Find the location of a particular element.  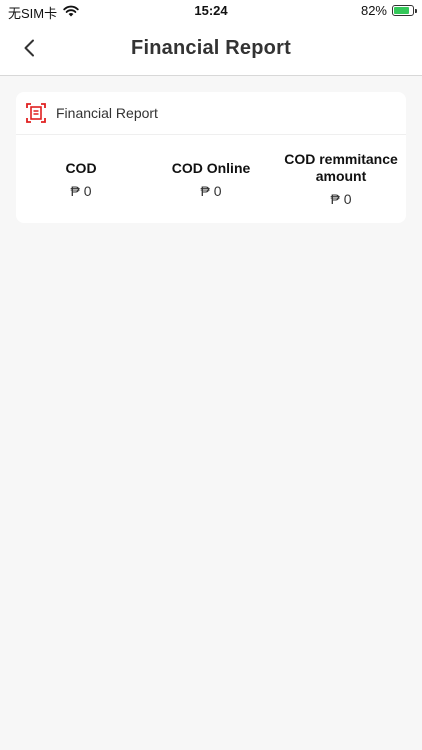

stat-cod-online: COD Online ₱ 0 is located at coordinates (211, 179).